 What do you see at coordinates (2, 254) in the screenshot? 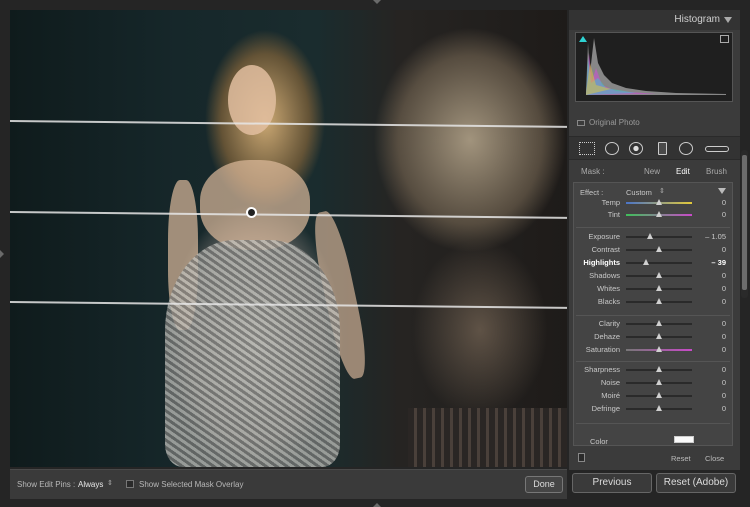
I see `left-panel-toggle-icon` at bounding box center [2, 254].